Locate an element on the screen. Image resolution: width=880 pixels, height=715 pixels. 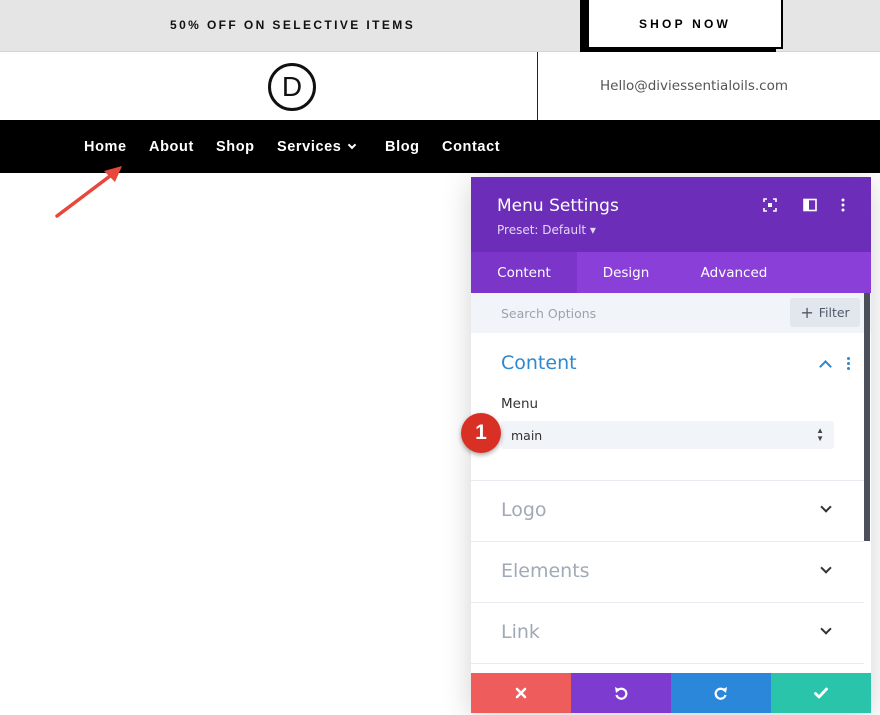
section-elements: Elements is located at coordinates (667, 571).